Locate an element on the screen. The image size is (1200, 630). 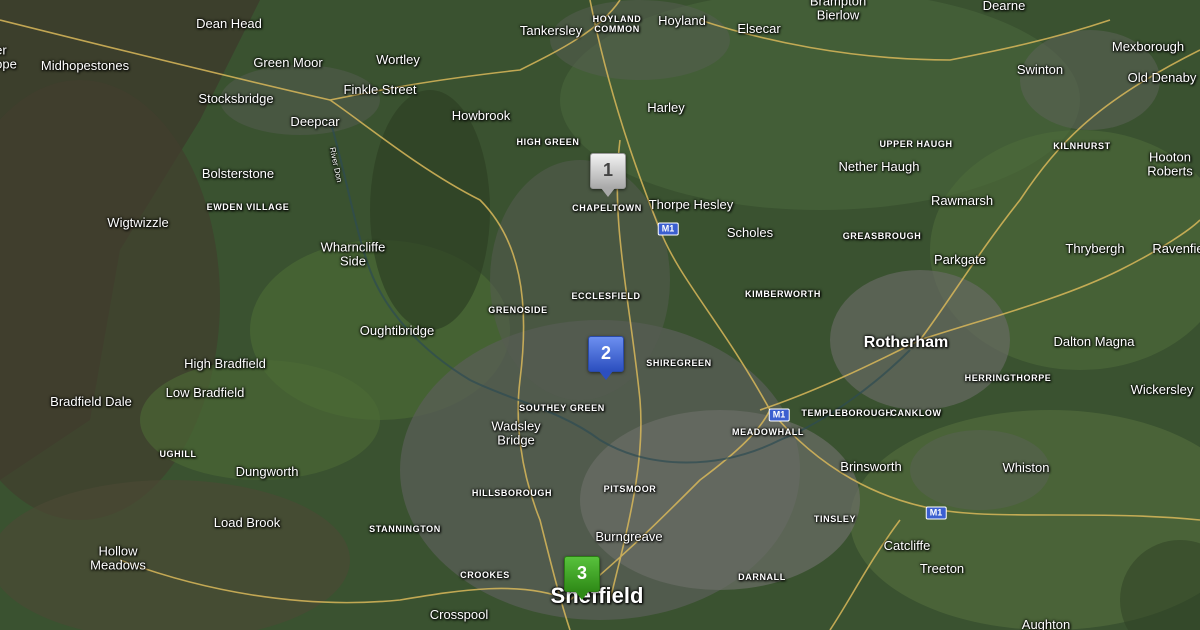
place-label-burngreave: Burngreave is located at coordinates (629, 536).